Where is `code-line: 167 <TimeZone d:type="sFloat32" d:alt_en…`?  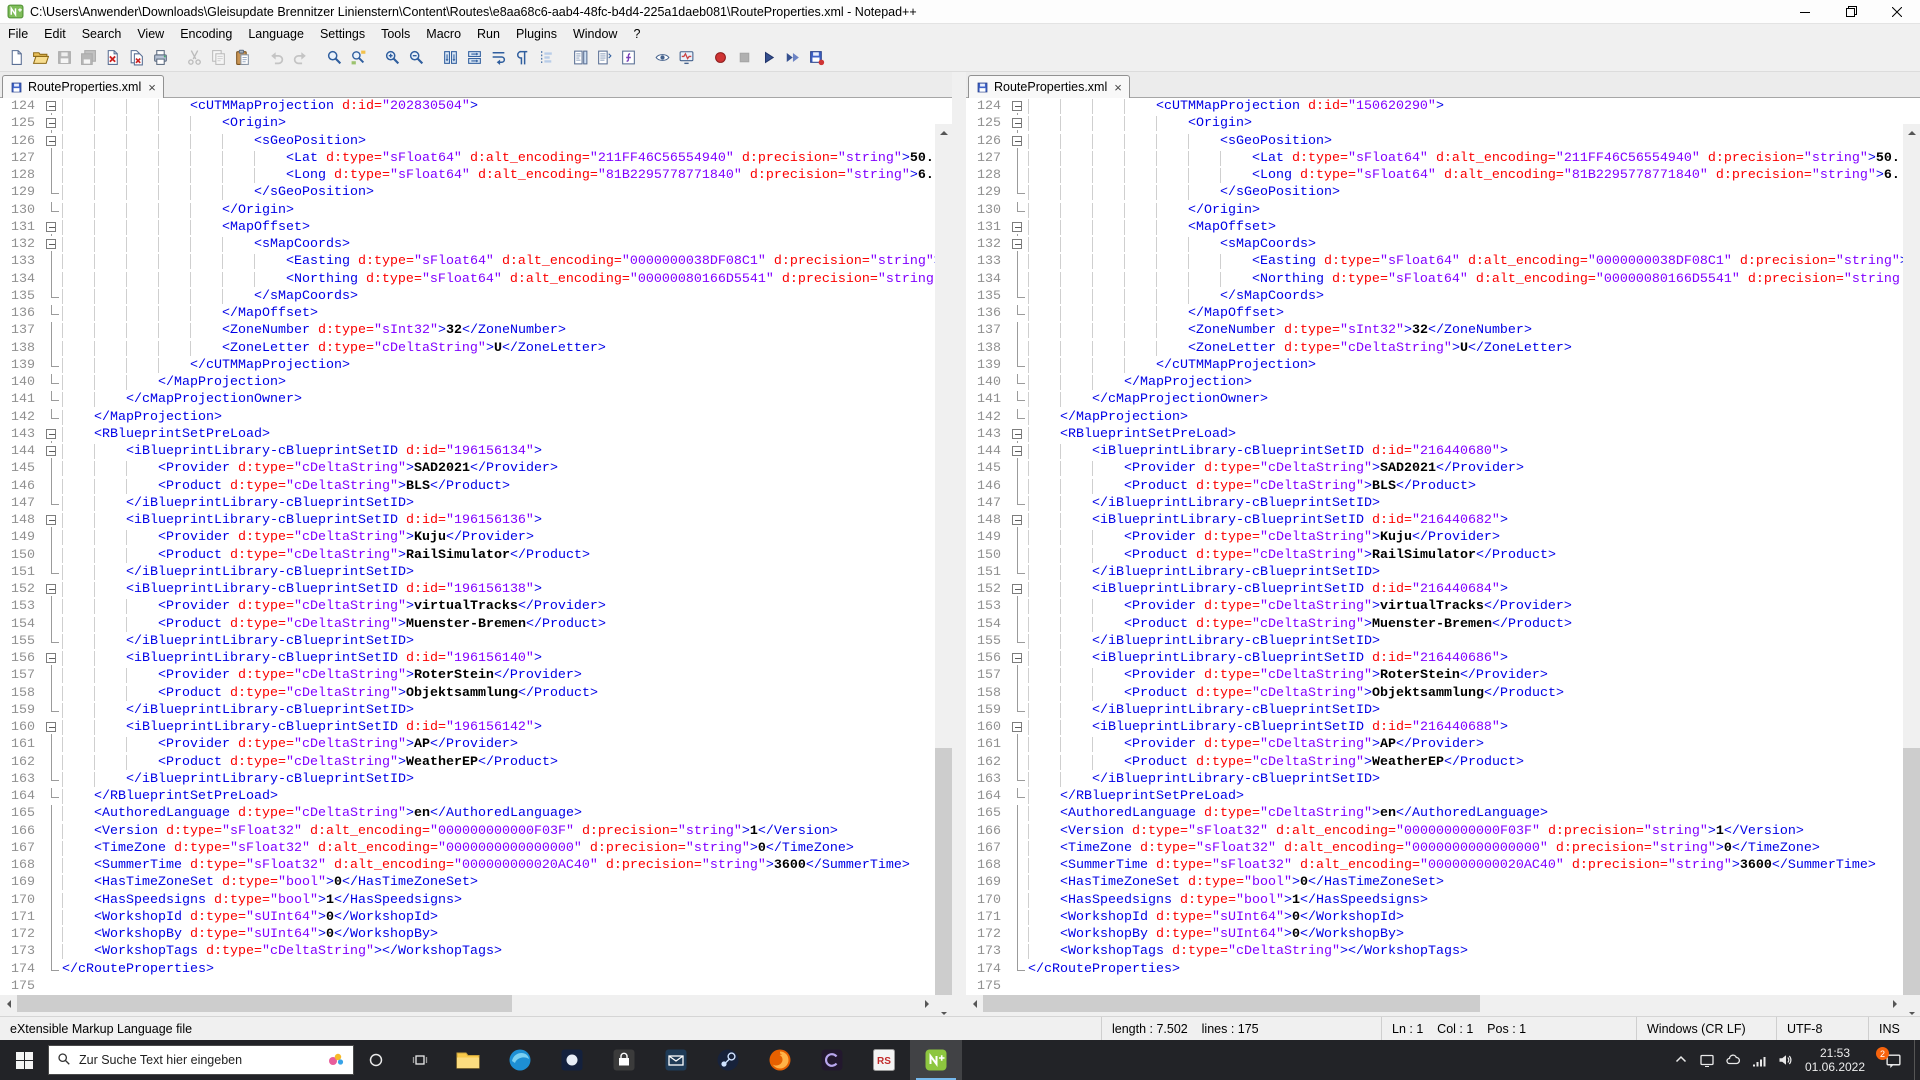
code-line: 167 <TimeZone d:type="sFloat32" d:alt_en… is located at coordinates (467, 848).